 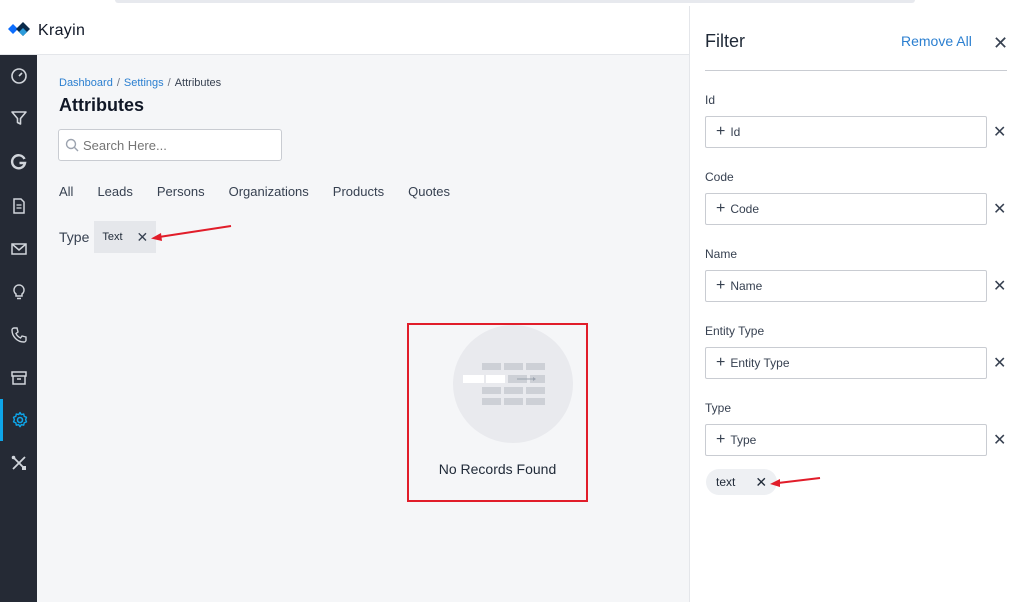 I want to click on search-input, so click(x=173, y=145).